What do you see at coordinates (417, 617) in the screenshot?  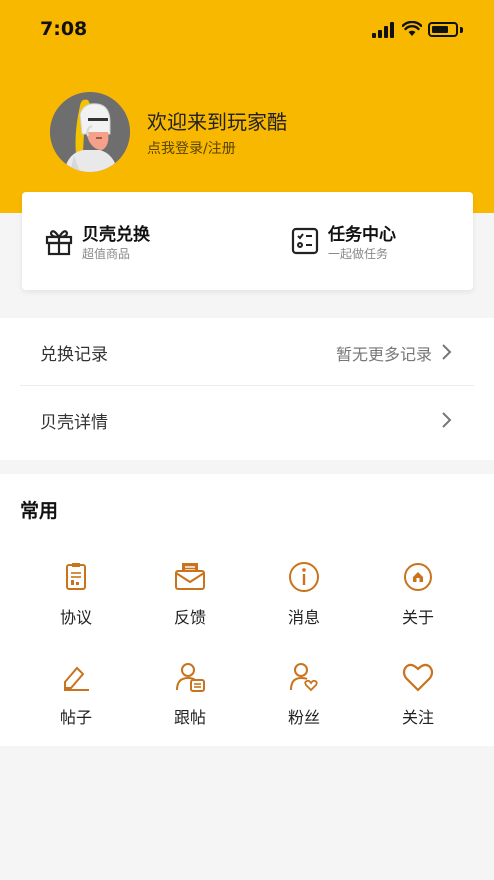 I see `about-label: 关于` at bounding box center [417, 617].